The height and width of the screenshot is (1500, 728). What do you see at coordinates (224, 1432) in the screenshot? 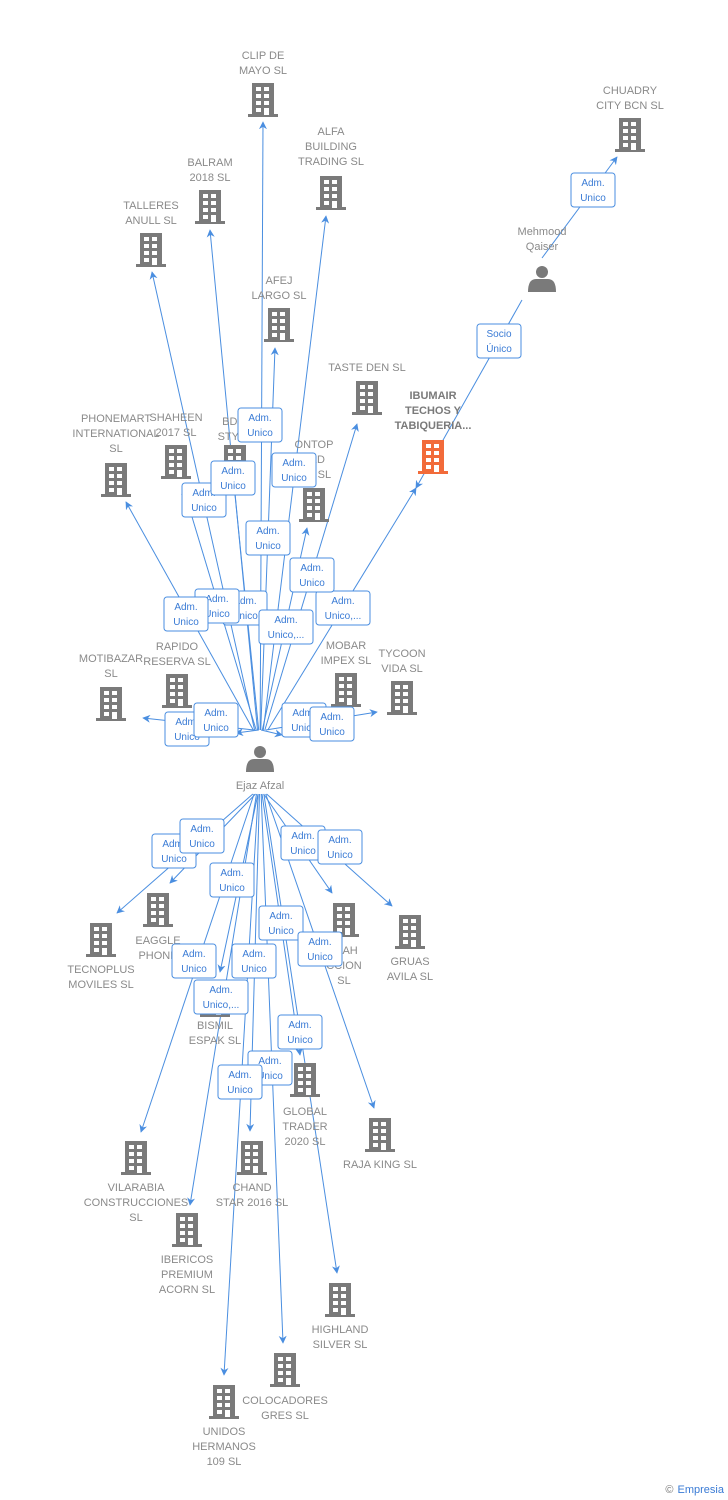
I see `node-label: UNIDOS` at bounding box center [224, 1432].